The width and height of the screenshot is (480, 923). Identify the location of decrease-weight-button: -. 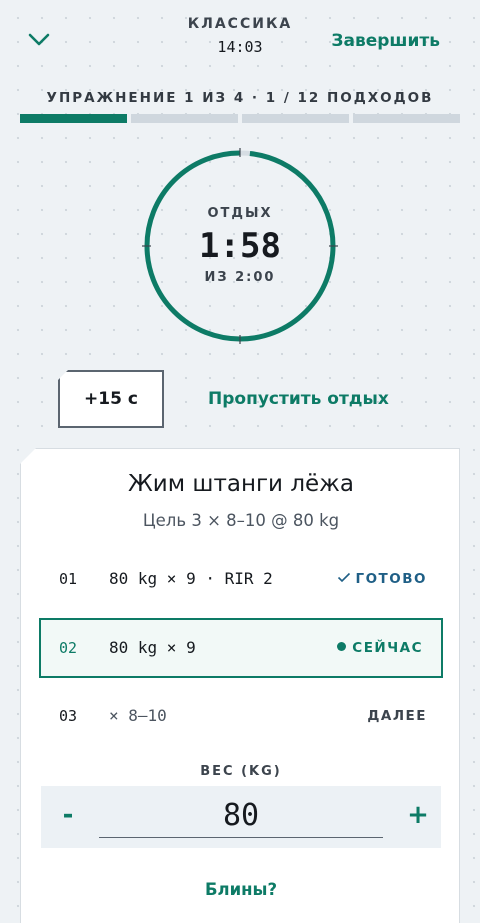
(68, 815).